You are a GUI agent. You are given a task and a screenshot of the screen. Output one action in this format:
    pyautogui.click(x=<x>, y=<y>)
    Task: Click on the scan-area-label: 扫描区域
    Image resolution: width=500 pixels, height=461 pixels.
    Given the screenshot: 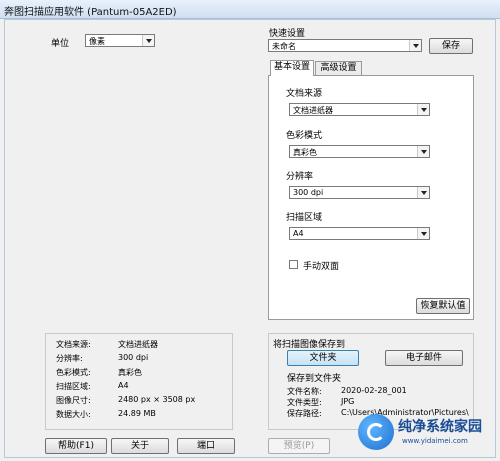 What is the action you would take?
    pyautogui.click(x=304, y=218)
    